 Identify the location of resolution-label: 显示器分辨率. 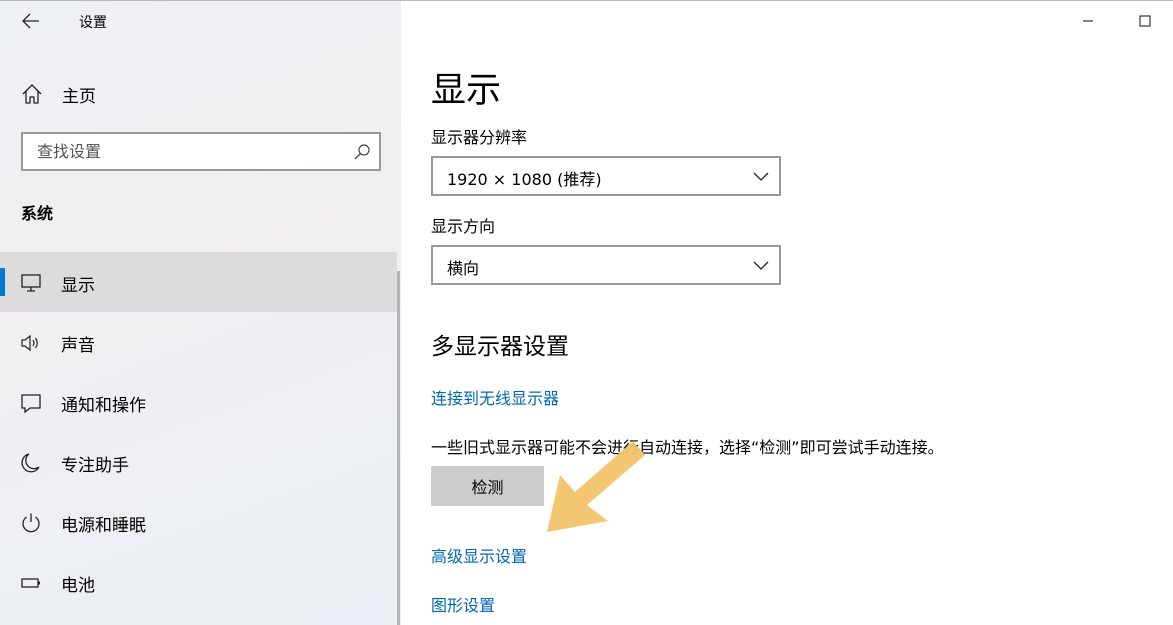
(479, 137).